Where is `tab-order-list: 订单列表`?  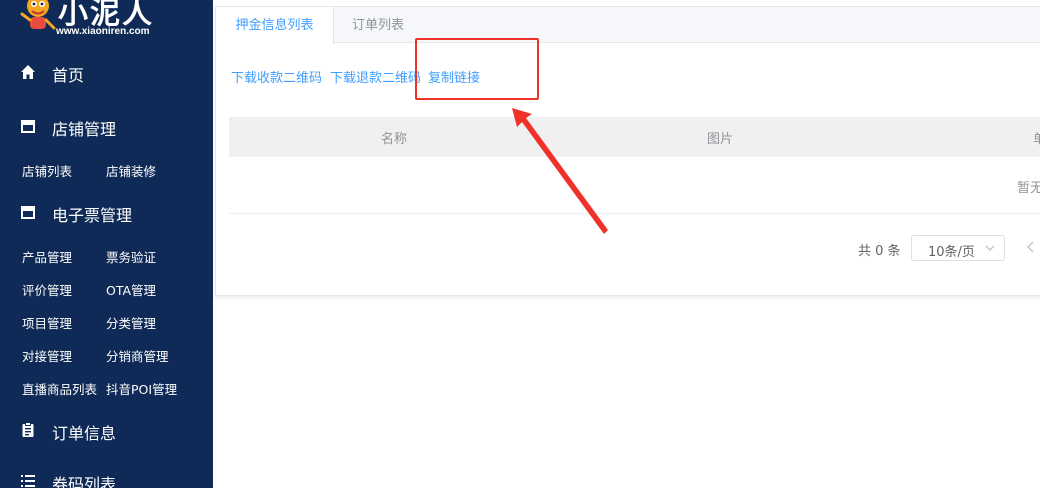
tab-order-list: 订单列表 is located at coordinates (378, 25).